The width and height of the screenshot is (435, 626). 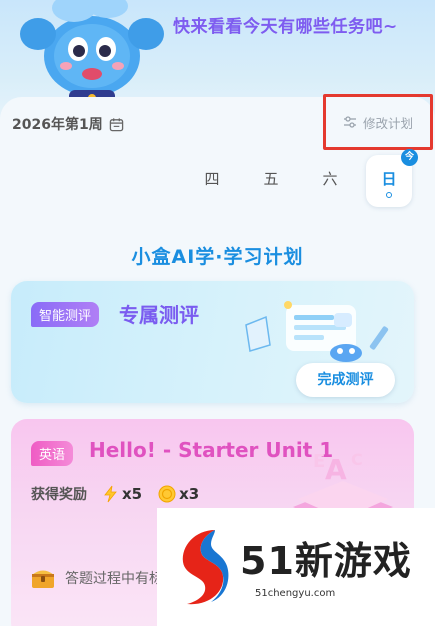 I want to click on settings-sliders-icon, so click(x=349, y=122).